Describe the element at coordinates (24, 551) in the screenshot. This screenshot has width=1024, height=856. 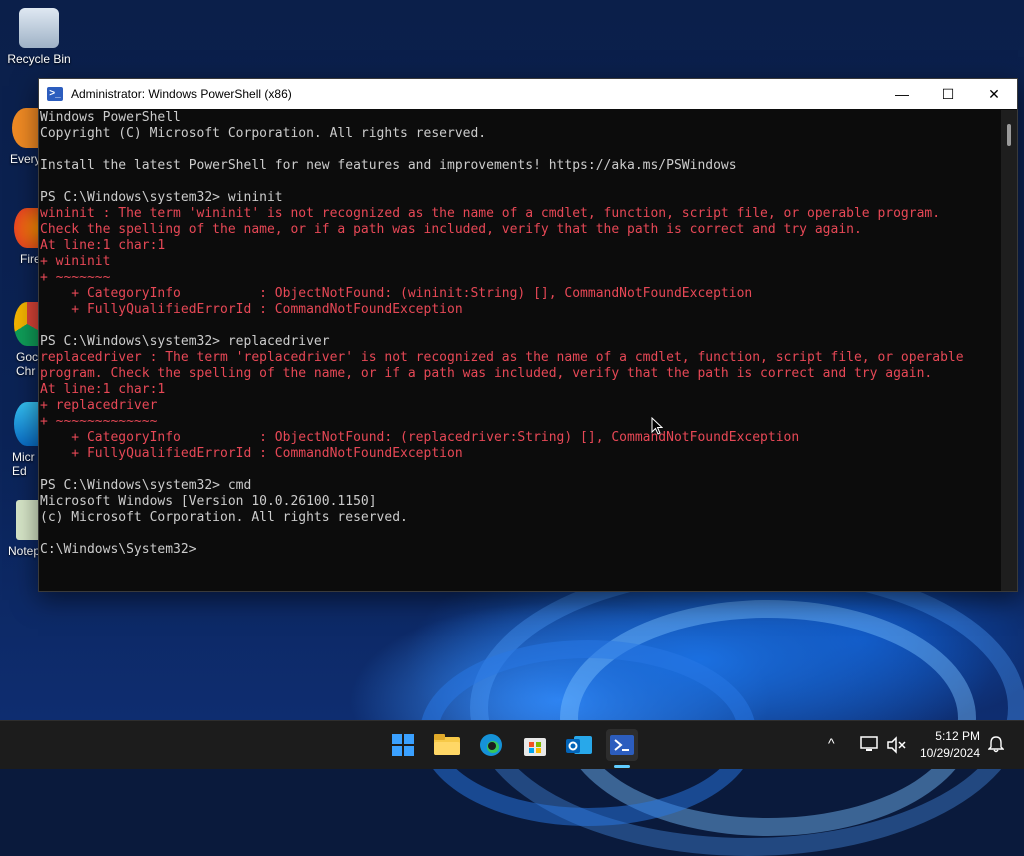
I see `desktop-icon-label: Notep` at that location.